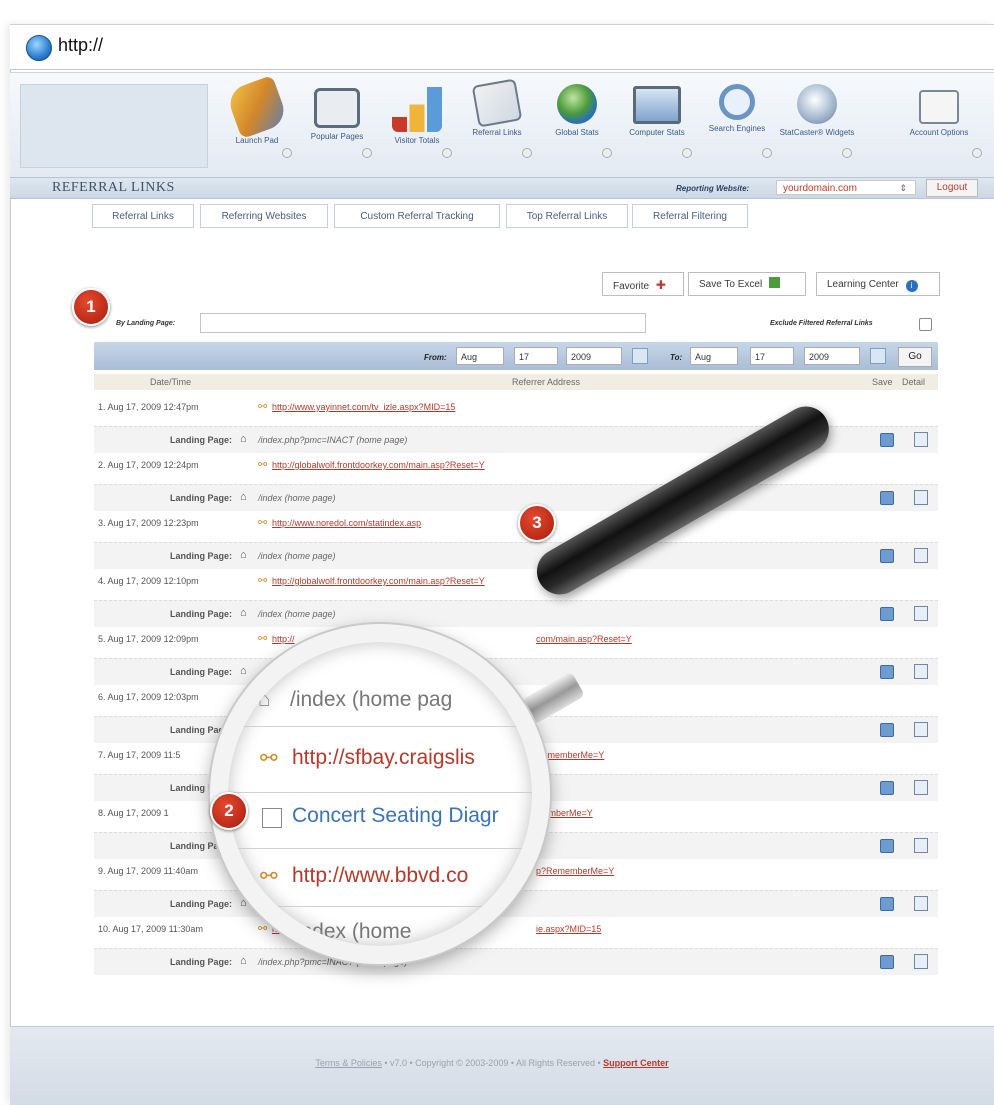  I want to click on nav-visitor-totals: Visitor Totals, so click(417, 126).